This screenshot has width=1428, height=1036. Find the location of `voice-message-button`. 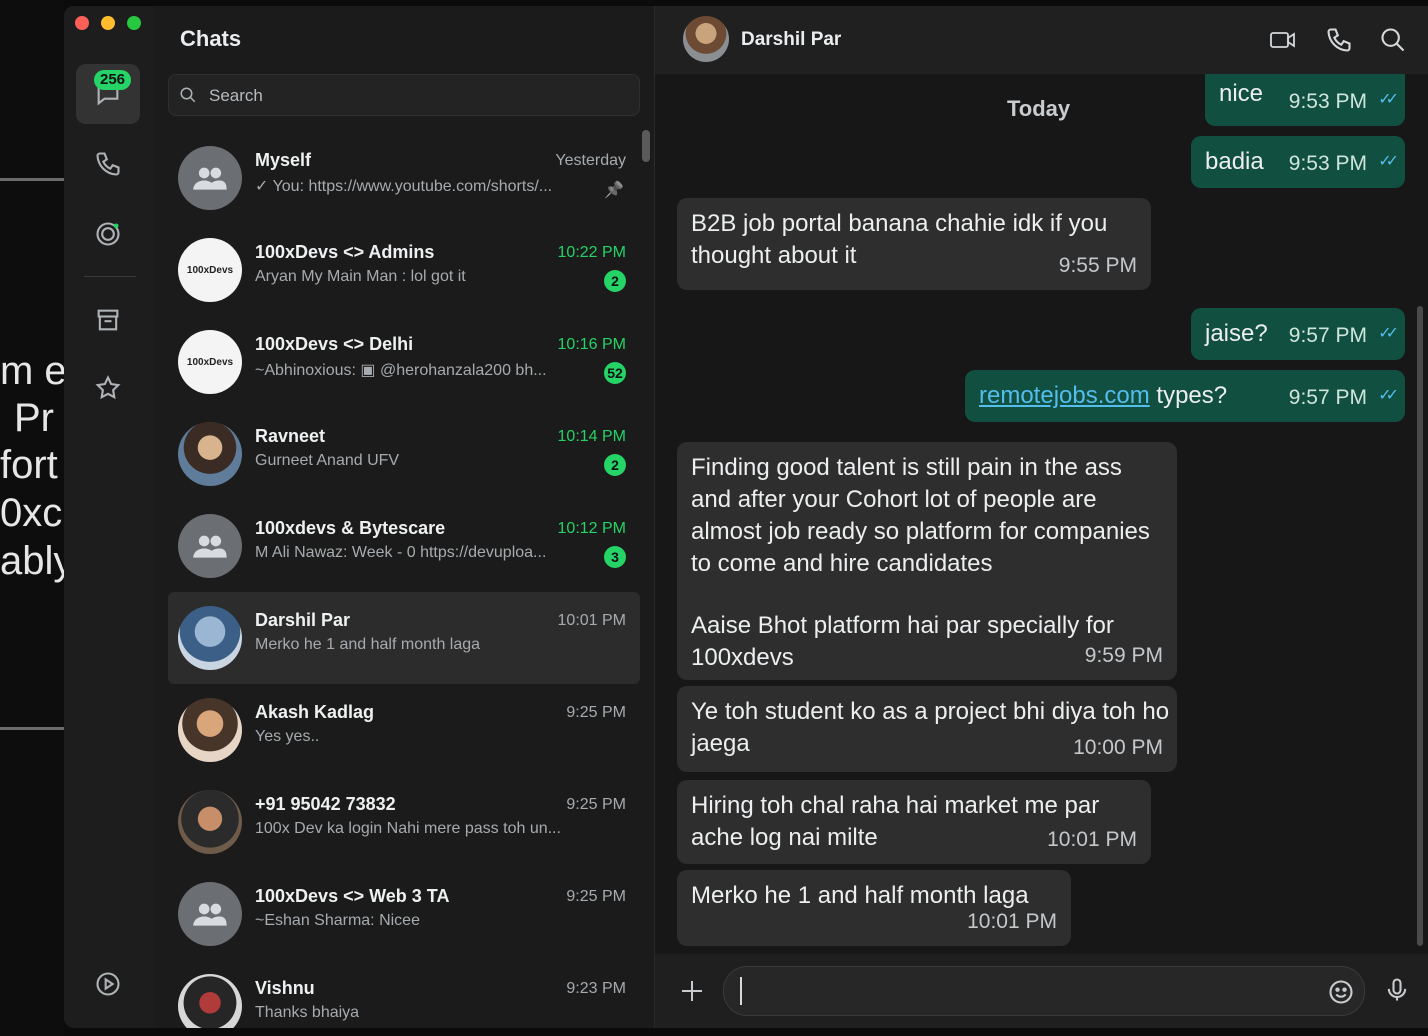

voice-message-button is located at coordinates (1397, 991).